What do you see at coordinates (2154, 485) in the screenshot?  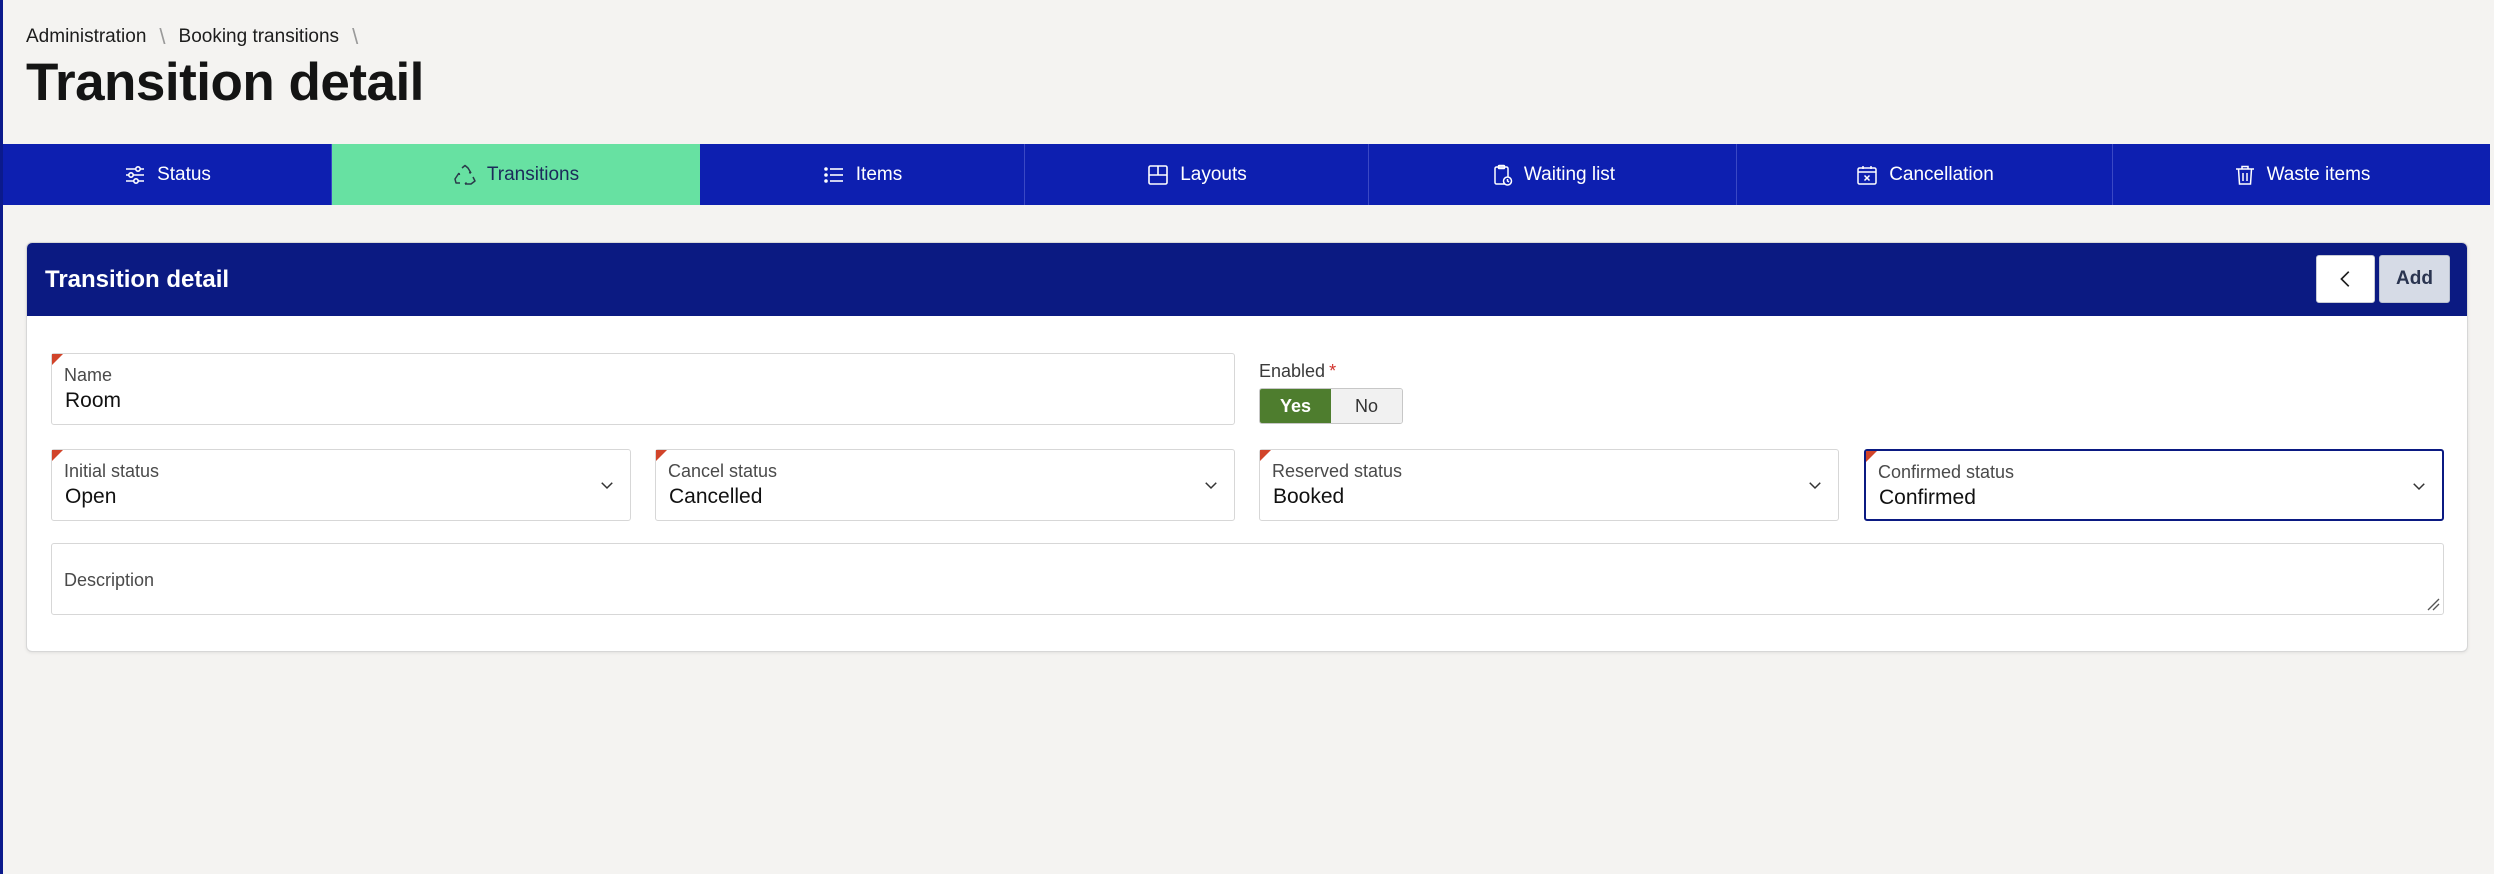 I see `confirmed-status-select: Confirmed status Confirmed` at bounding box center [2154, 485].